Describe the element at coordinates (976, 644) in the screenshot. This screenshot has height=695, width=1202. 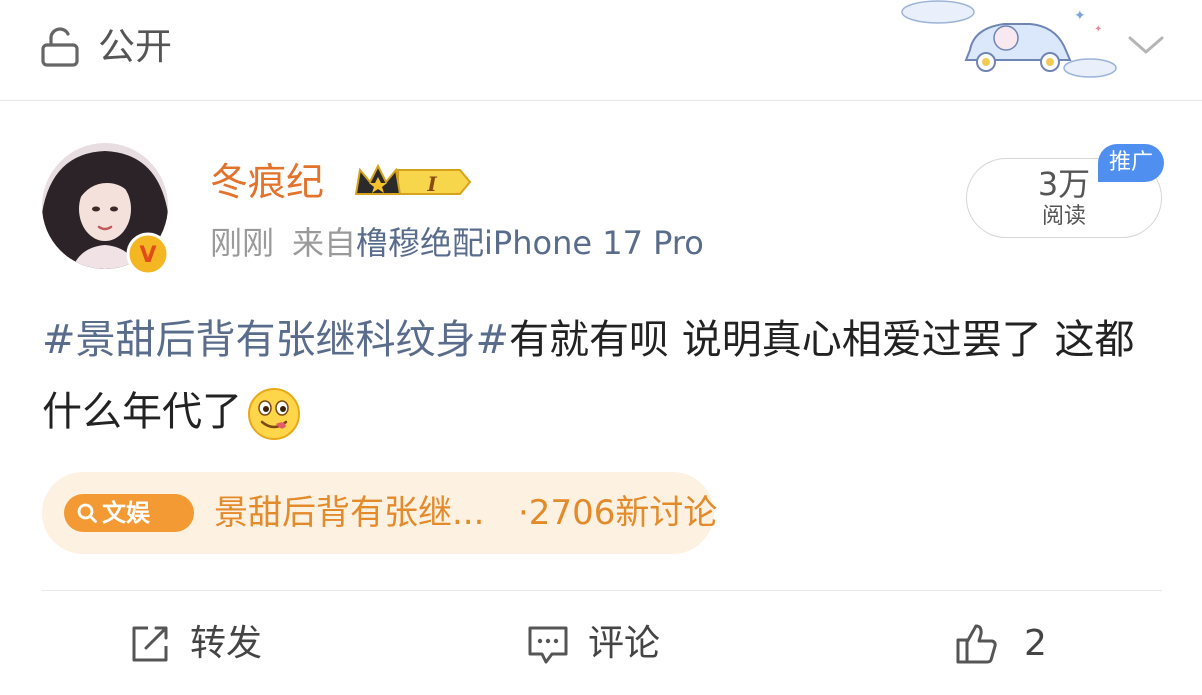
I see `thumbs-up-icon` at that location.